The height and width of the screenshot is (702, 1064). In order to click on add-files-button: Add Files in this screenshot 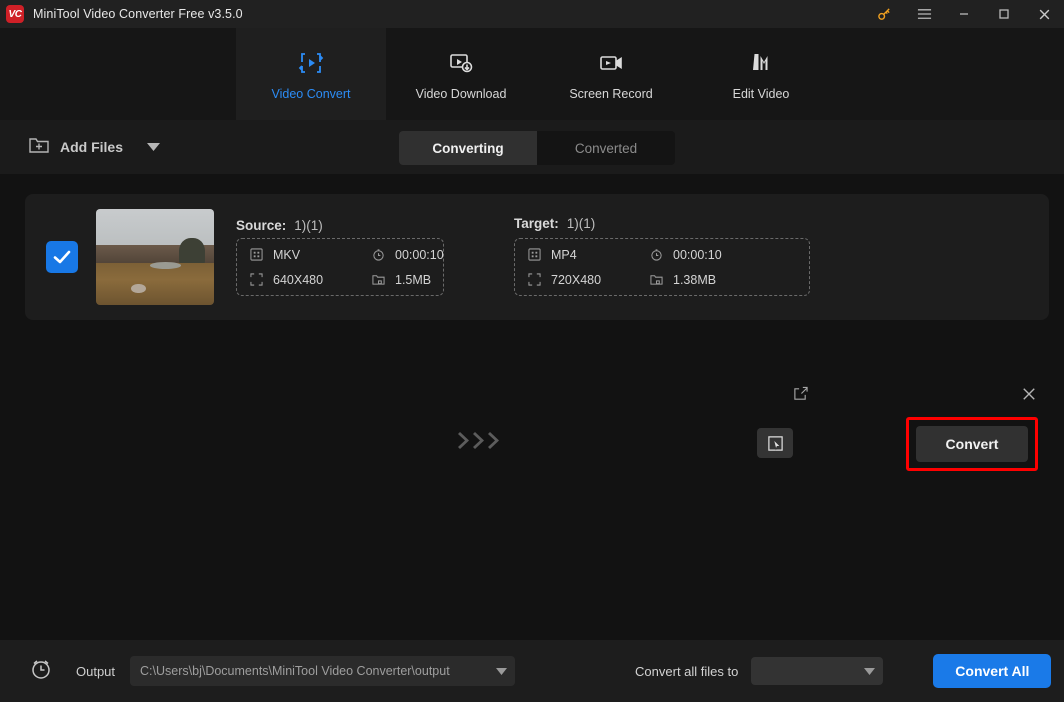, I will do `click(94, 147)`.